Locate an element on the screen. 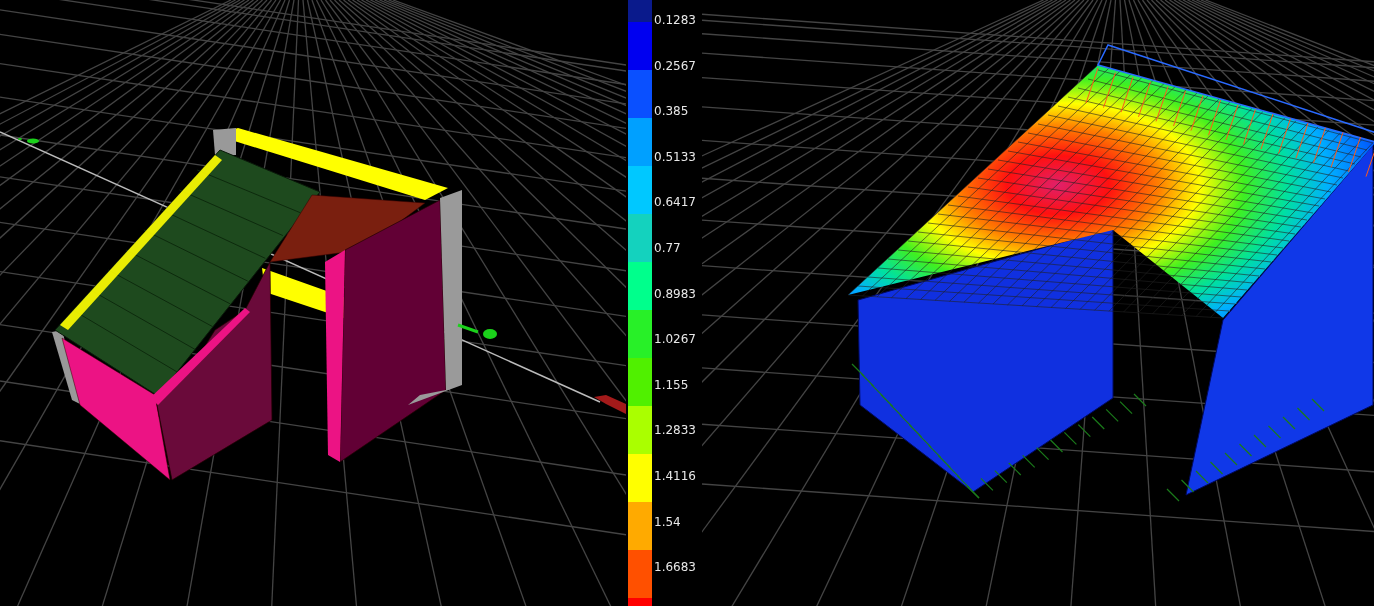  scale-label: 0.8983 is located at coordinates (675, 294).